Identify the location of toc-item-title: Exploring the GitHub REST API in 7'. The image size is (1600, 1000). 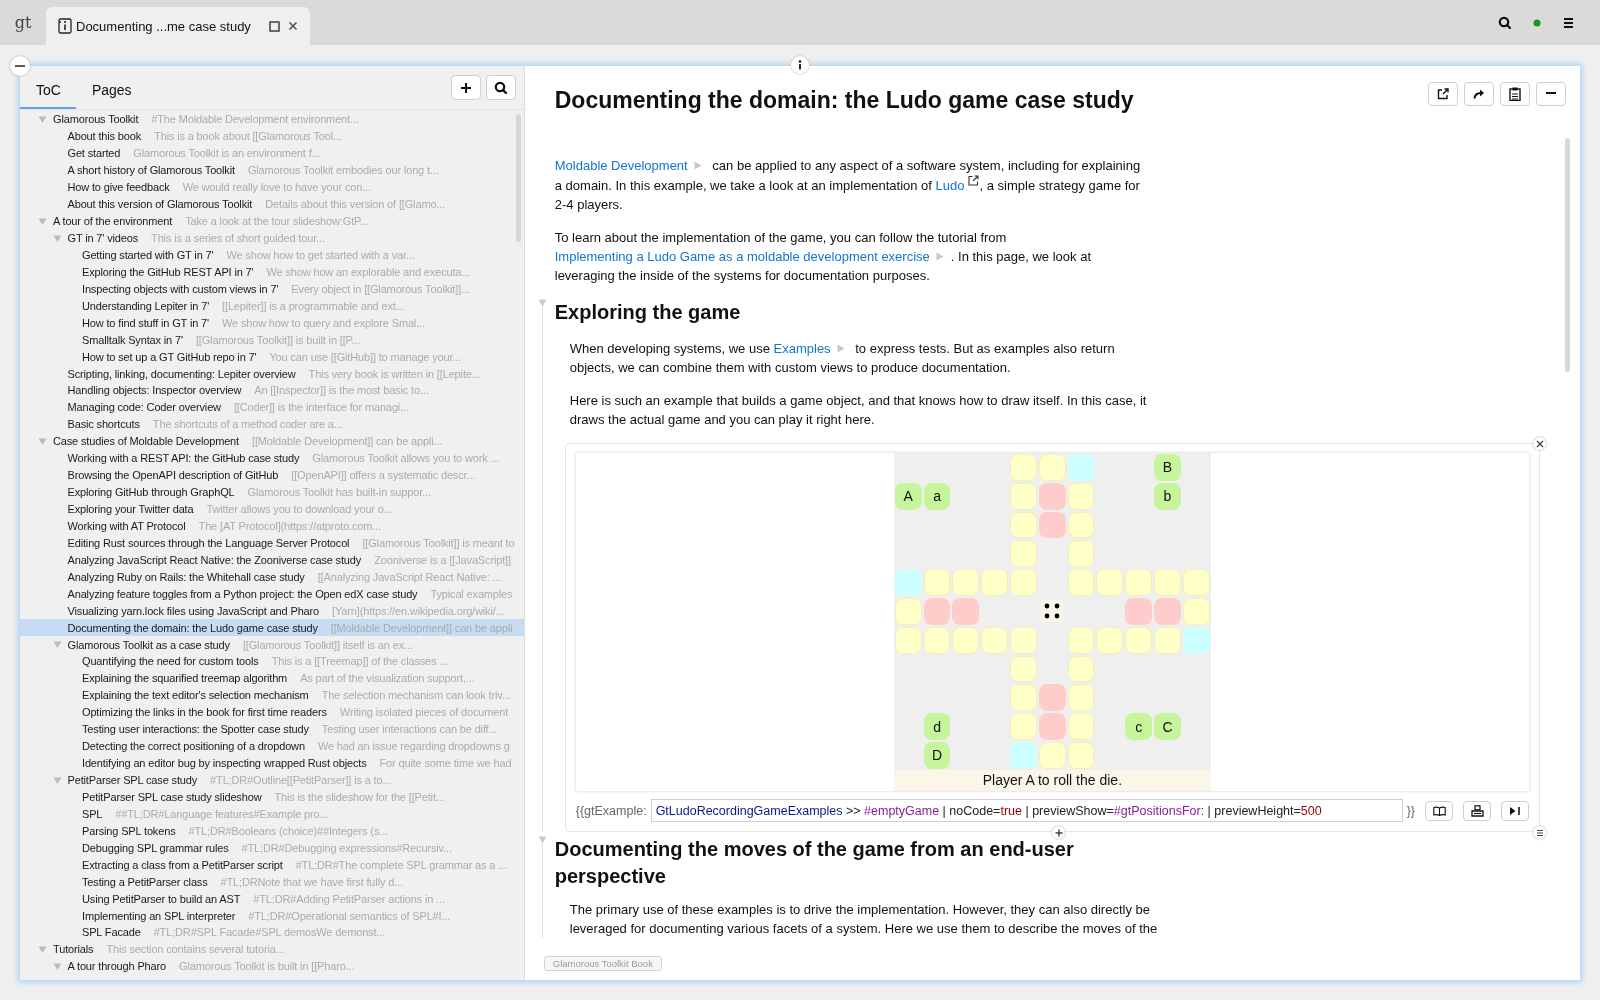
(168, 271).